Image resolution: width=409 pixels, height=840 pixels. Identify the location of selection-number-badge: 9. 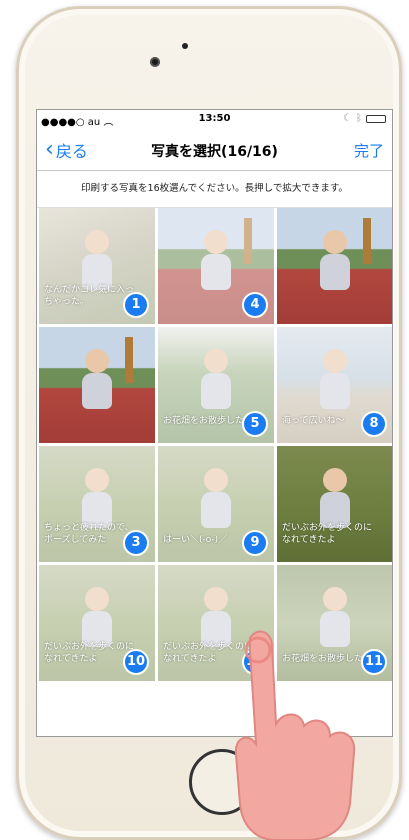
(255, 543).